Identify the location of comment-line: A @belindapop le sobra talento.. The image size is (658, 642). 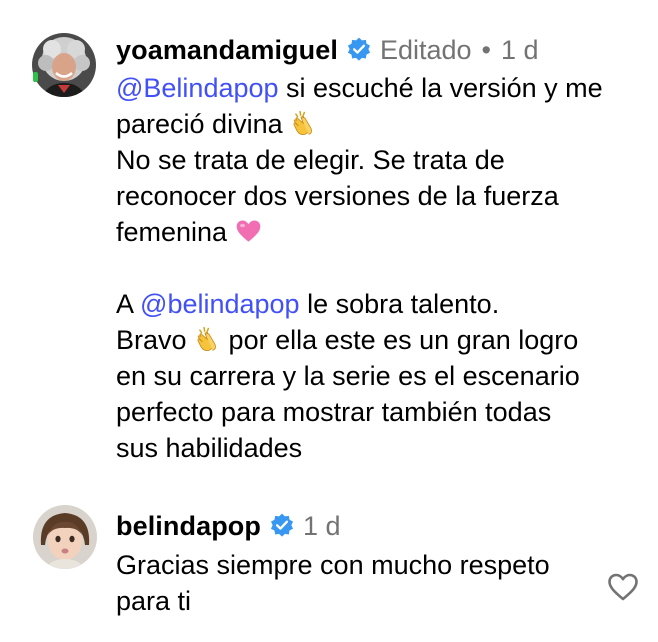
(381, 304).